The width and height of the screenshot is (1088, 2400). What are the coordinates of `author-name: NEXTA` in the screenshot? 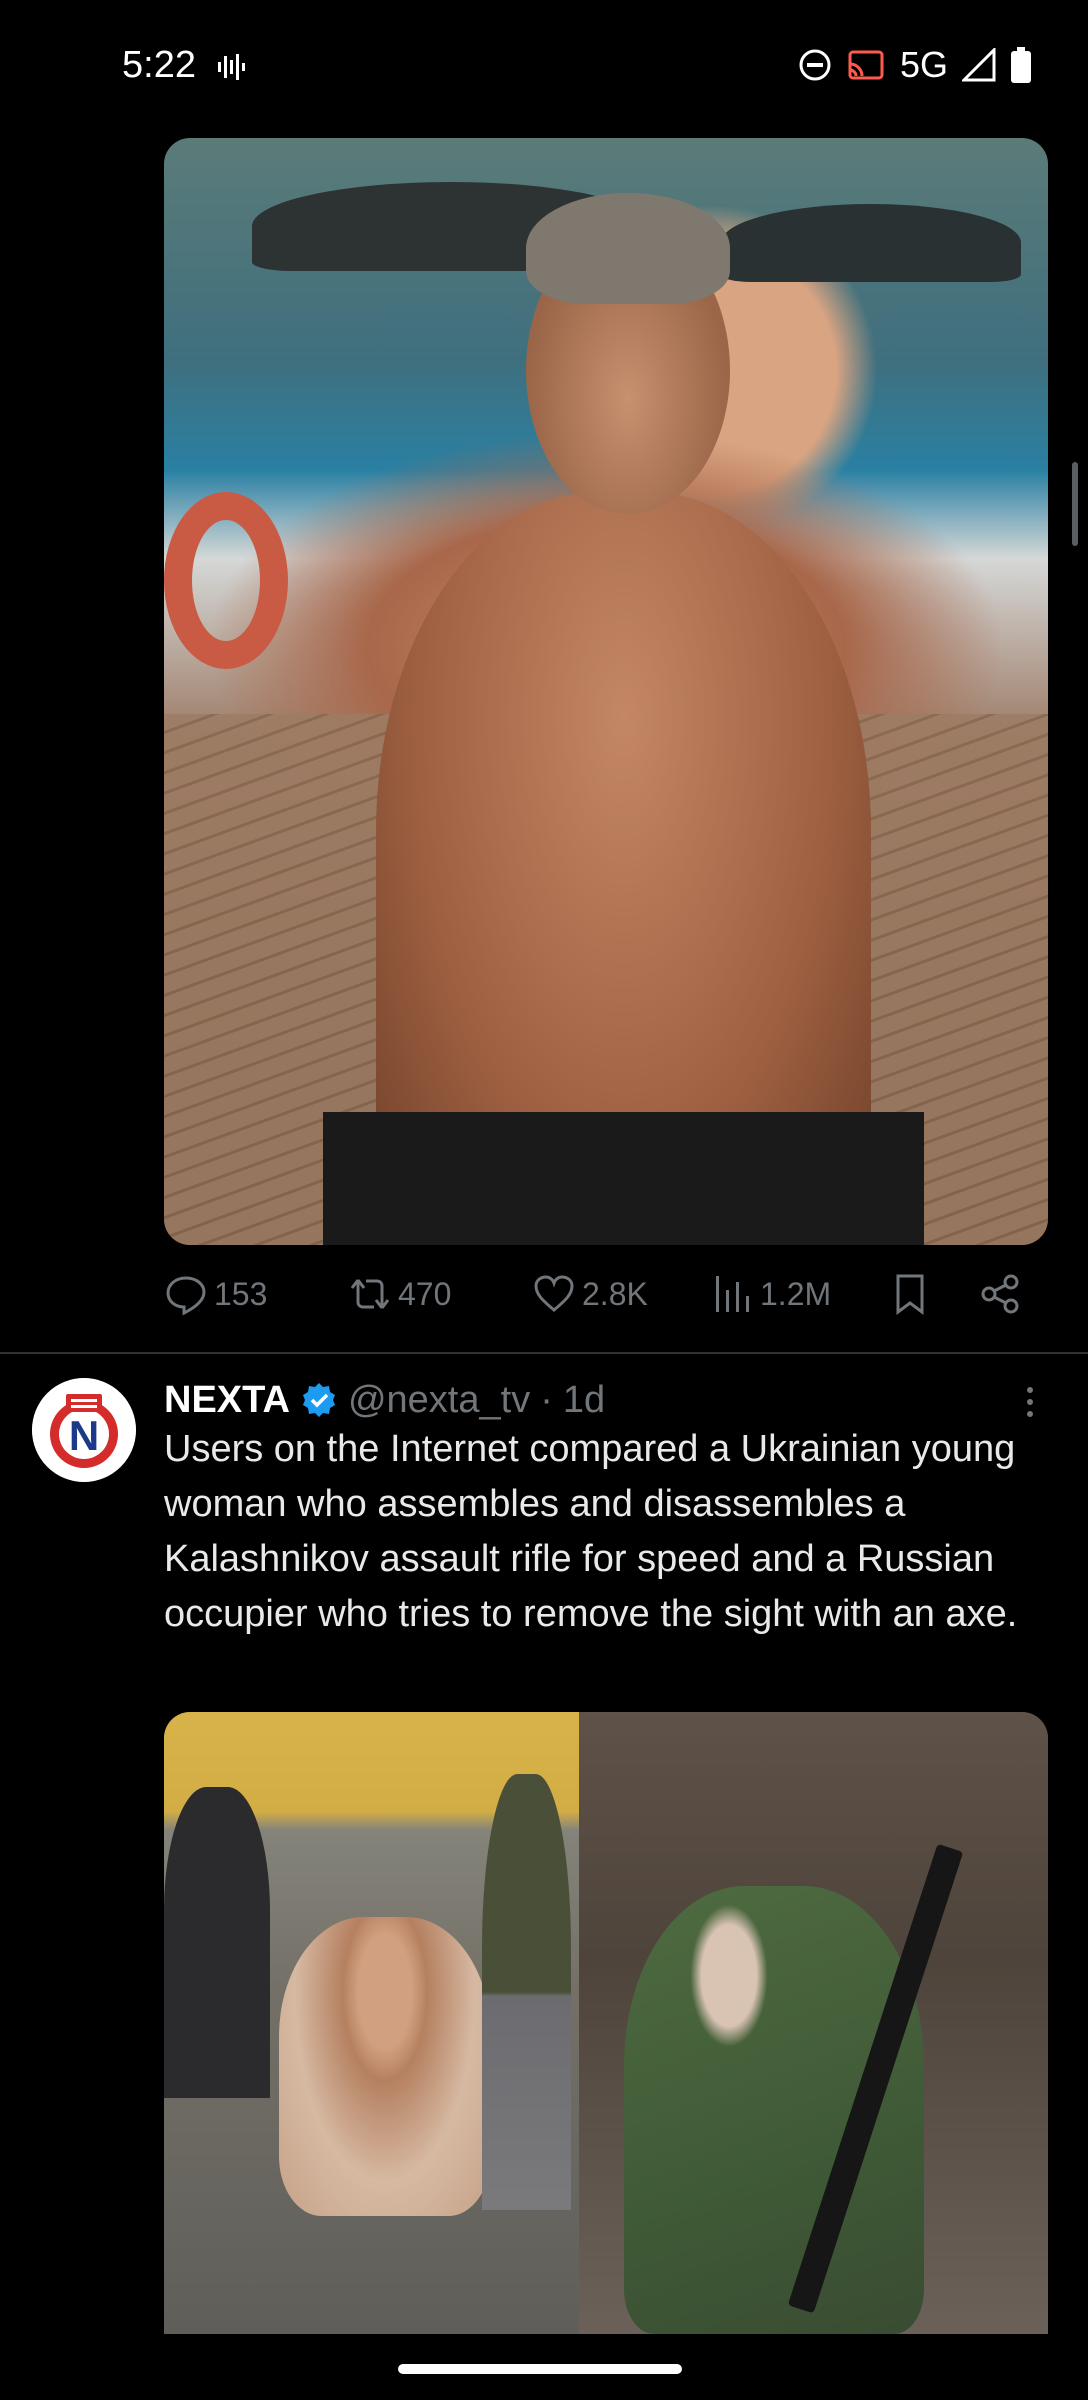 It's located at (227, 1400).